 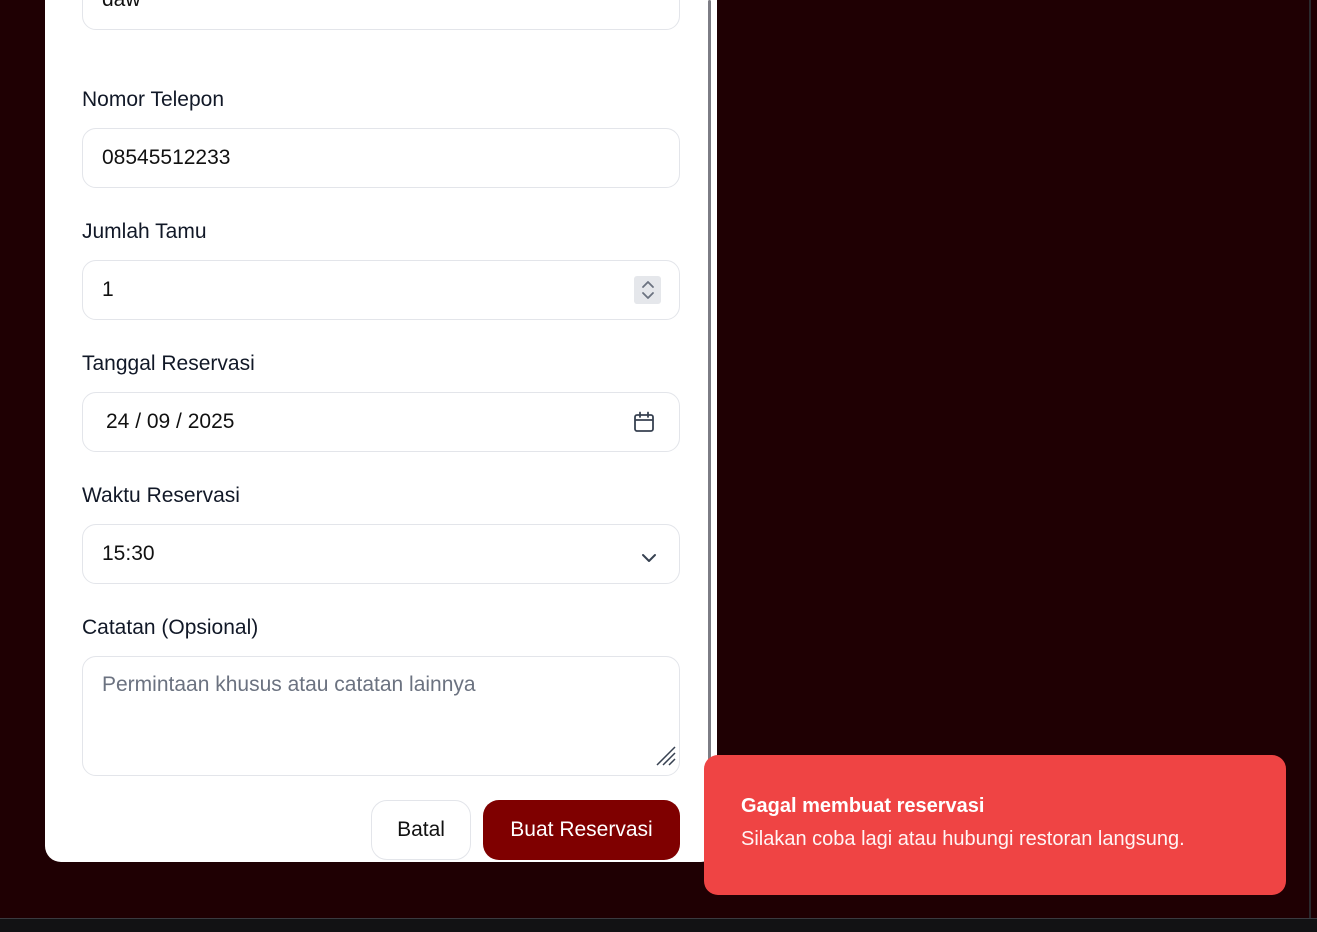 I want to click on notes-textarea: Permintaan khusus atau catatan lainnya, so click(x=381, y=716).